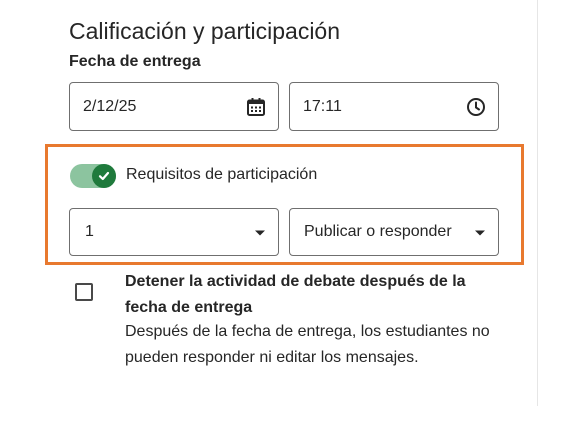  What do you see at coordinates (322, 106) in the screenshot?
I see `due-time-value: 17:11` at bounding box center [322, 106].